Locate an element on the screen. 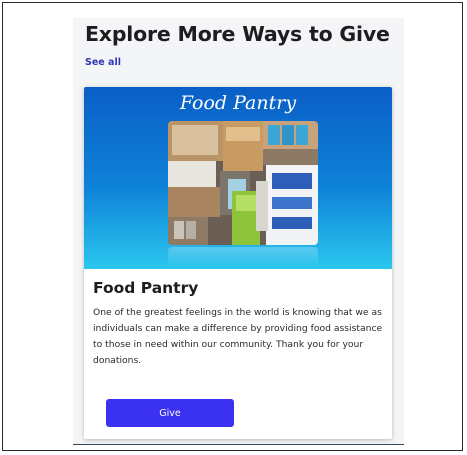 The image size is (467, 455). food-boxes-image is located at coordinates (243, 183).